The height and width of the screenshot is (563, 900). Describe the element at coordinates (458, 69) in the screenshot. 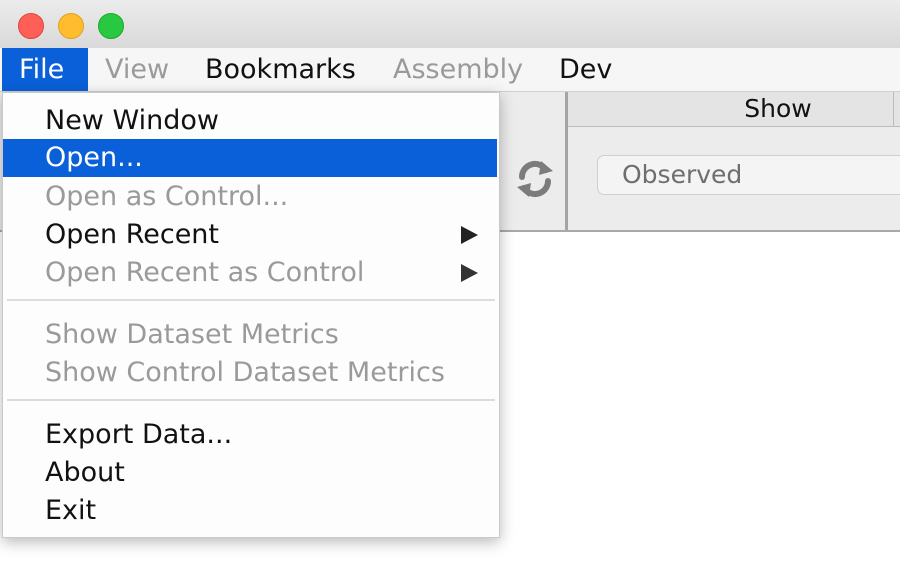

I see `menu-assembly: Assembly` at that location.